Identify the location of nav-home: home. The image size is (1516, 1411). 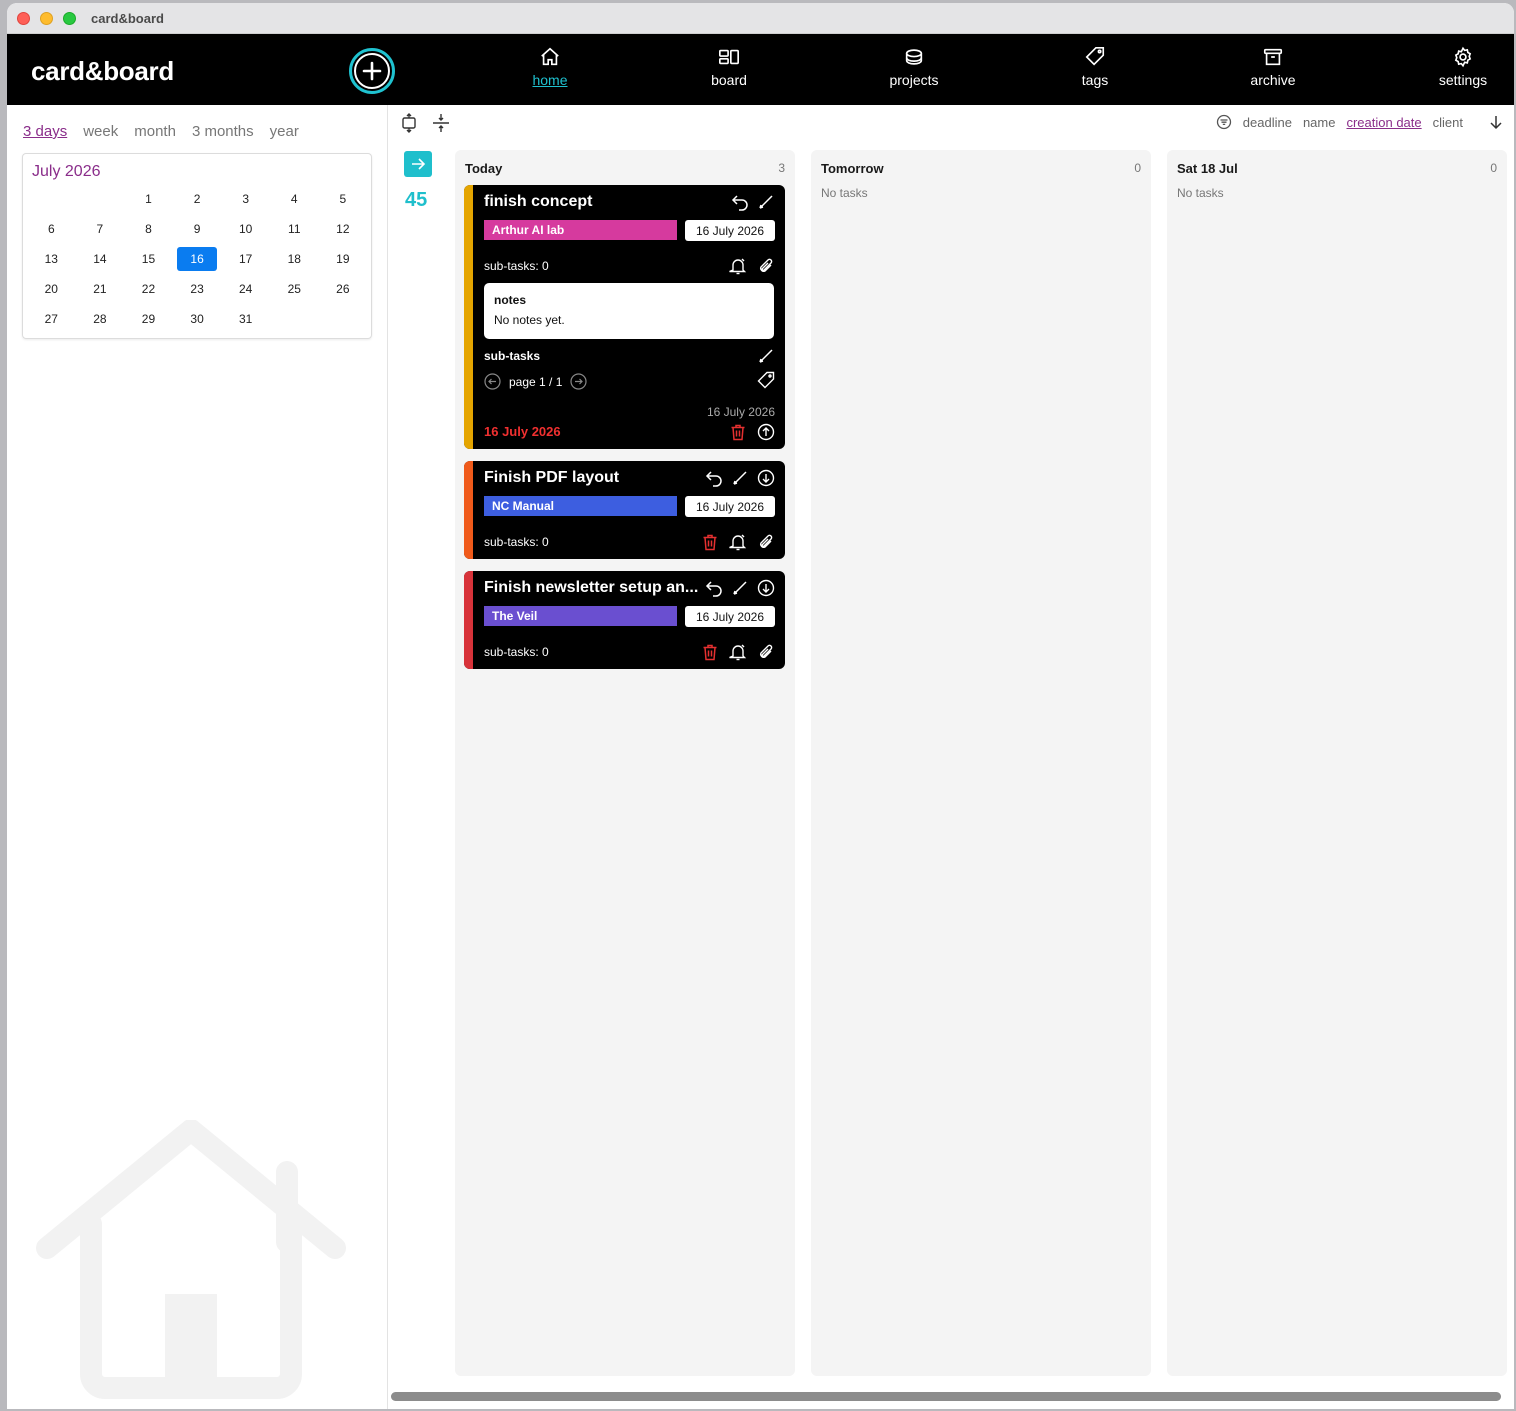
(550, 67).